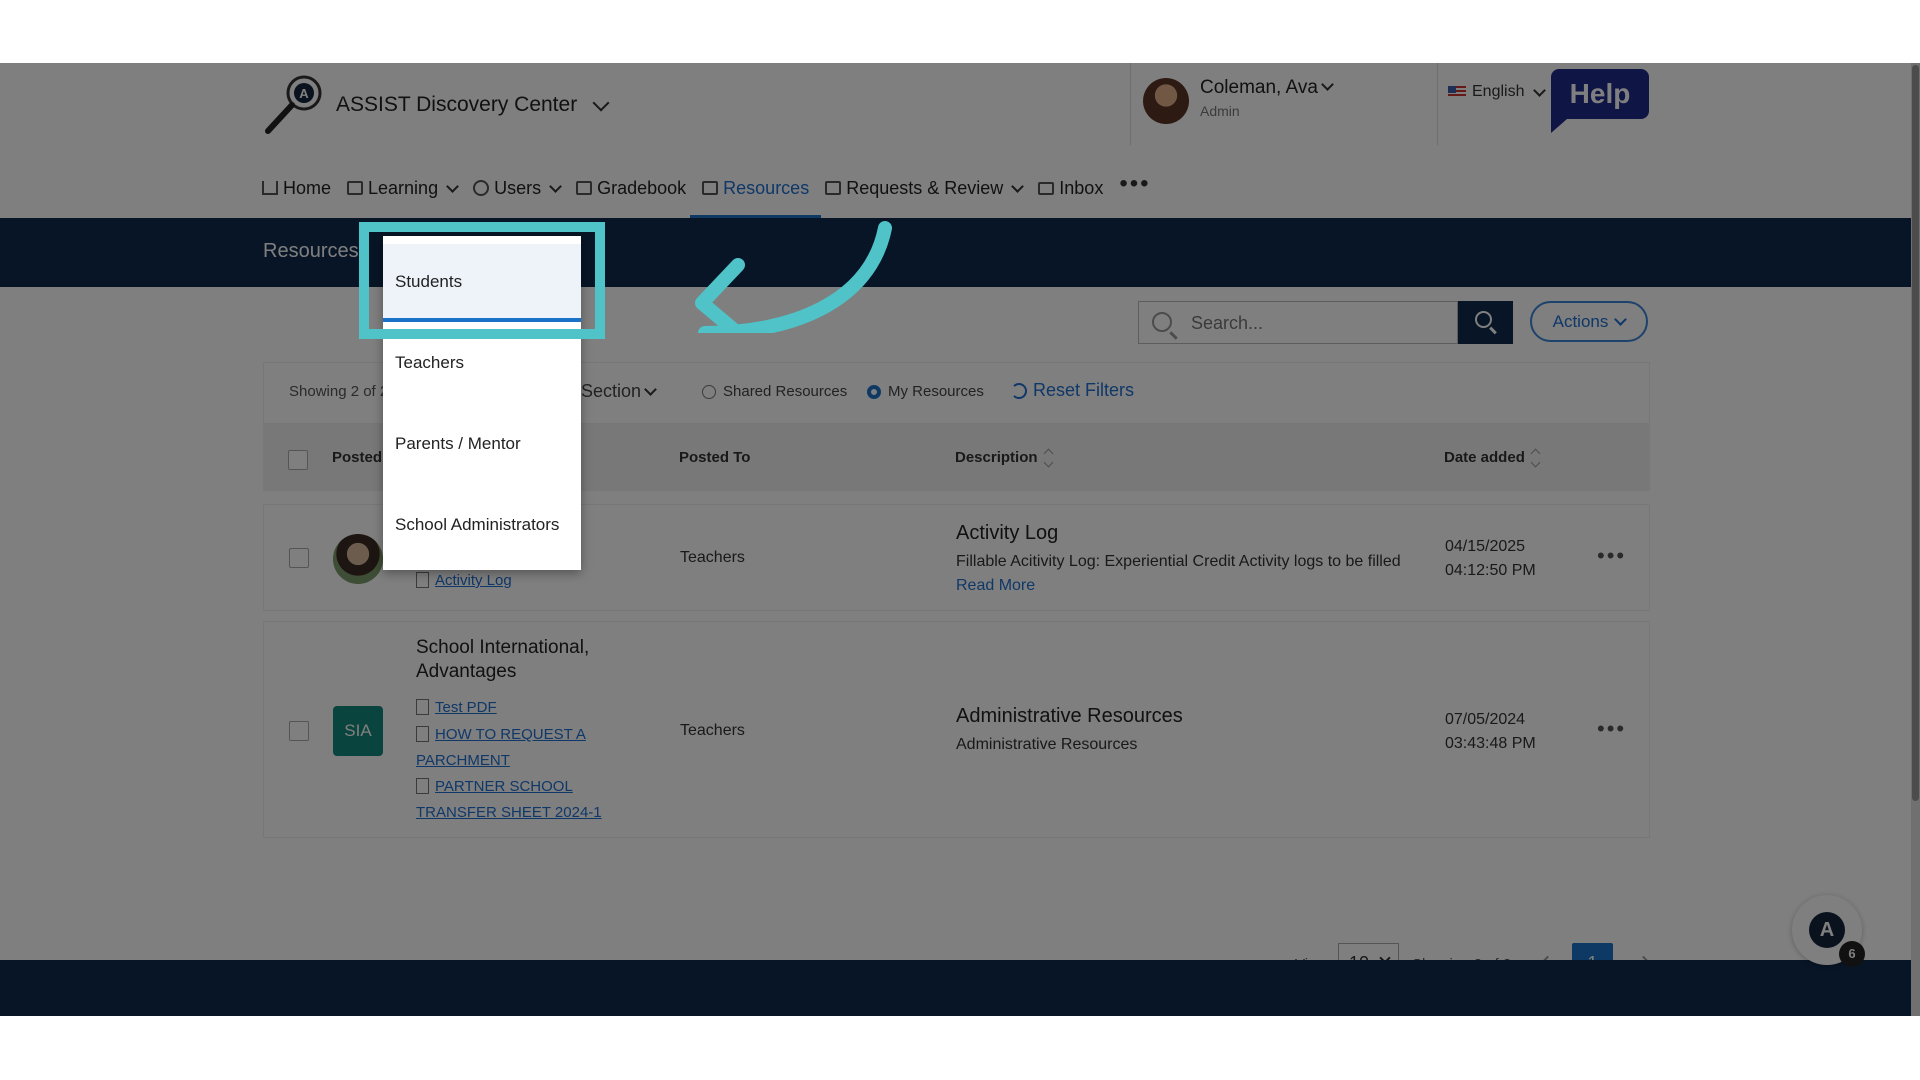 This screenshot has width=1920, height=1080. What do you see at coordinates (458, 444) in the screenshot?
I see `dropdown-option-parents-mentor: Parents / Mentor` at bounding box center [458, 444].